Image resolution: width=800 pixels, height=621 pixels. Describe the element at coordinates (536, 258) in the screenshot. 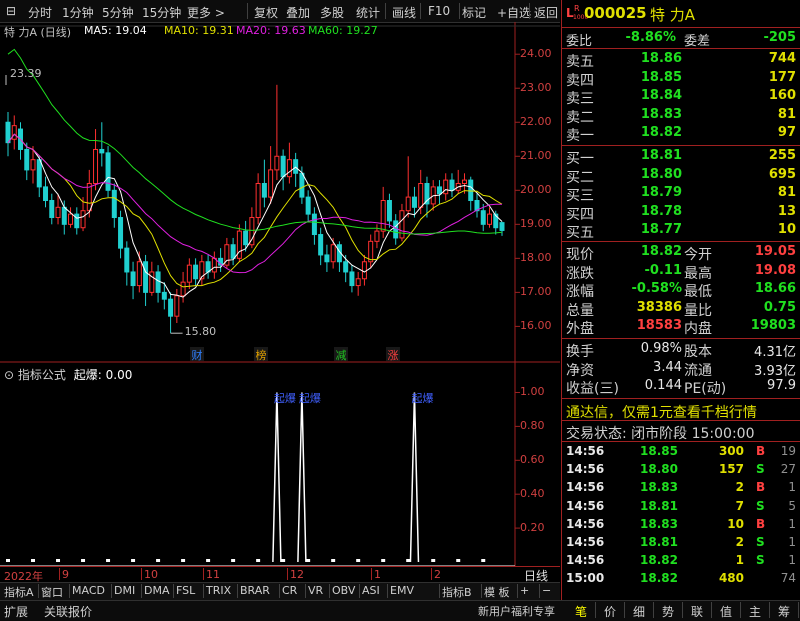

I see `price-tick-label: 18.00` at that location.